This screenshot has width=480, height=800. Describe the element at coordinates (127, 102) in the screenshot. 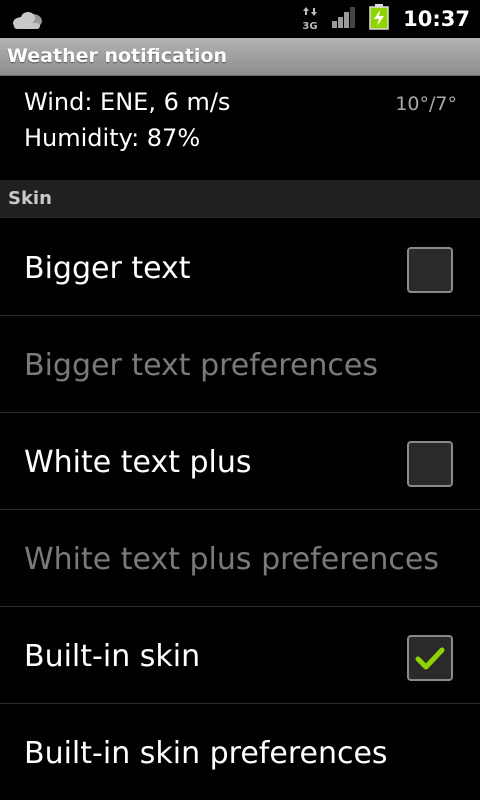

I see `wind-text: Wind: ENE, 6 m/s` at that location.